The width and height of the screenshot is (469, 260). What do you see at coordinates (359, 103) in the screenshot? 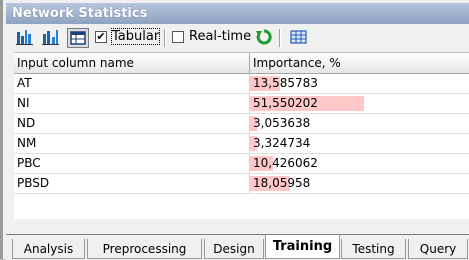
I see `importance-cell: 51,550202` at bounding box center [359, 103].